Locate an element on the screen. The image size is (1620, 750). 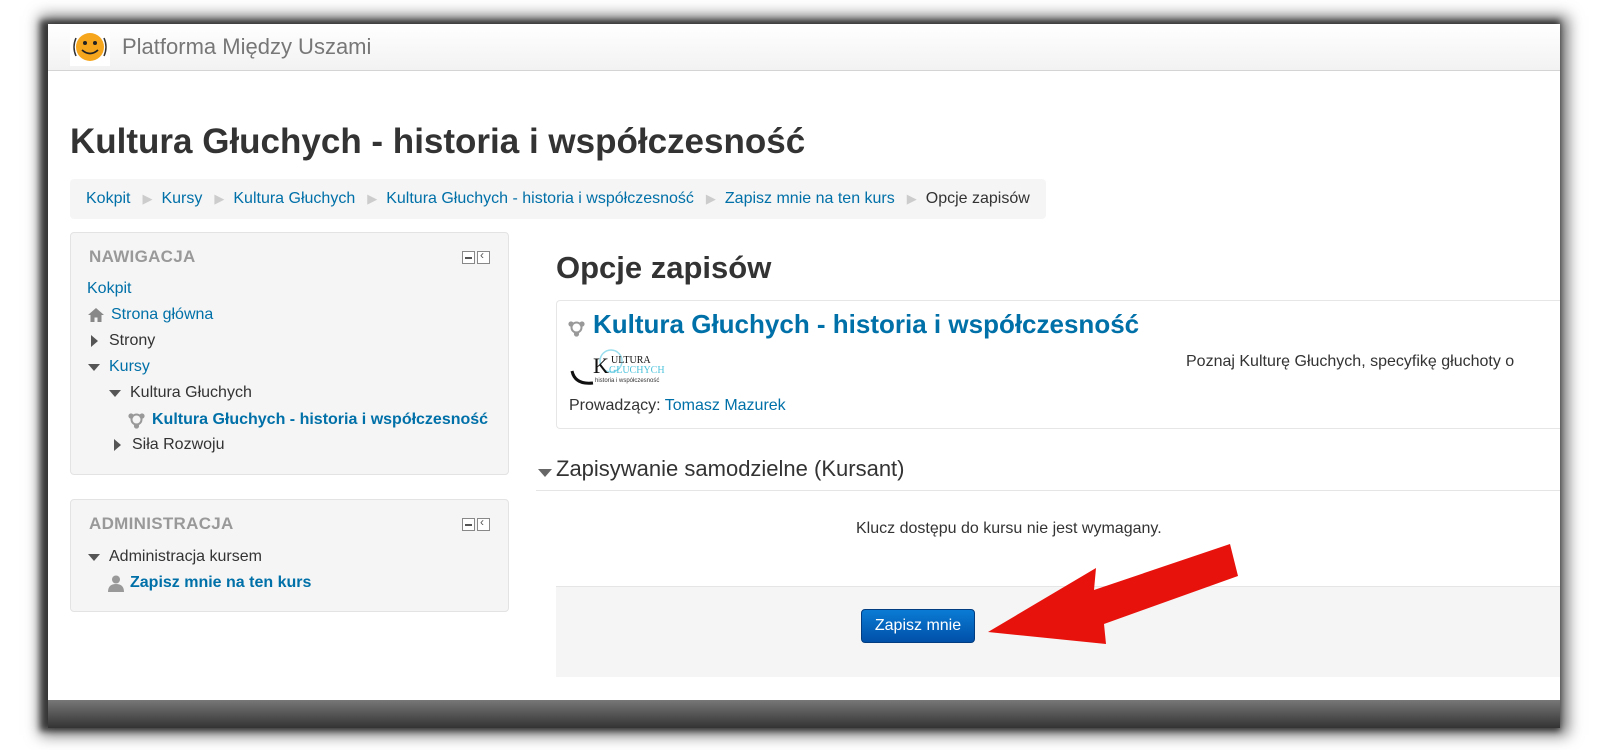
nav-item-home: Strona główna is located at coordinates (150, 315).